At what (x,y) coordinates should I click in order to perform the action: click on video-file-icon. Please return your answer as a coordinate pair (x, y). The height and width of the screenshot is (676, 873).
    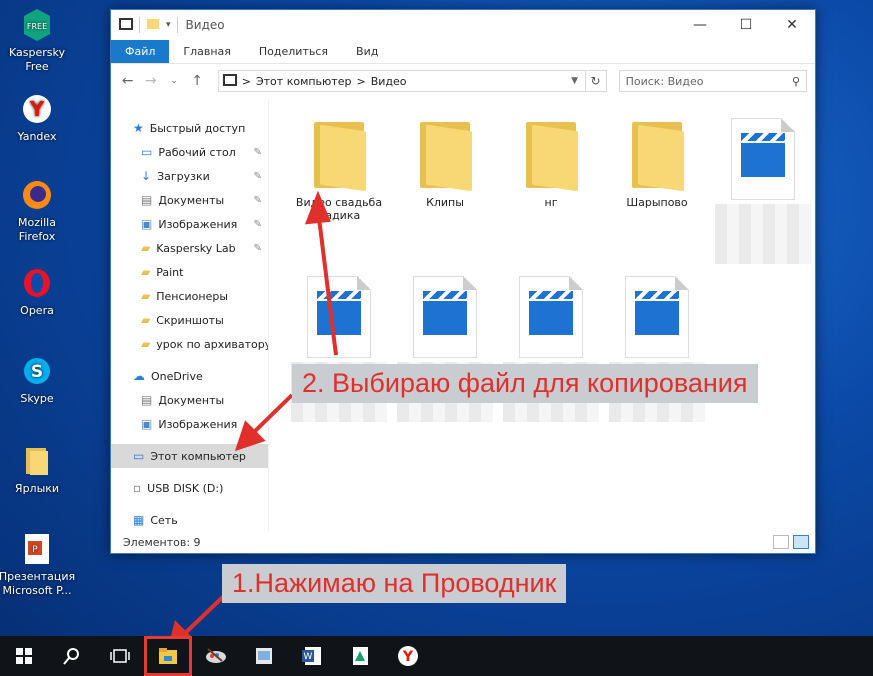
    Looking at the image, I should click on (445, 317).